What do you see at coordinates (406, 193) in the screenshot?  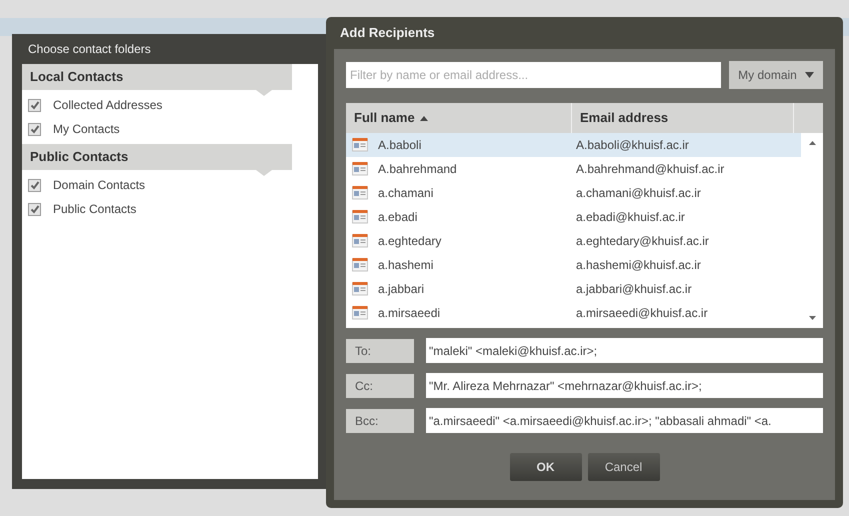 I see `contact-name: a.chamani` at bounding box center [406, 193].